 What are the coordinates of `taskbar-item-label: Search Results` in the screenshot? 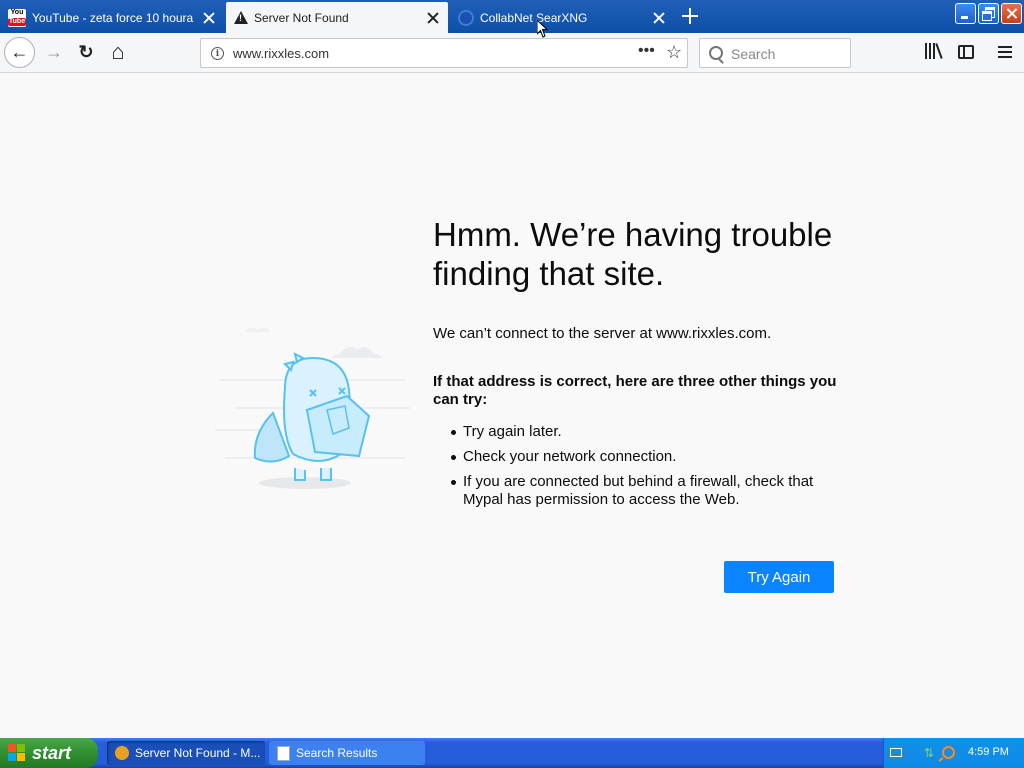 It's located at (337, 753).